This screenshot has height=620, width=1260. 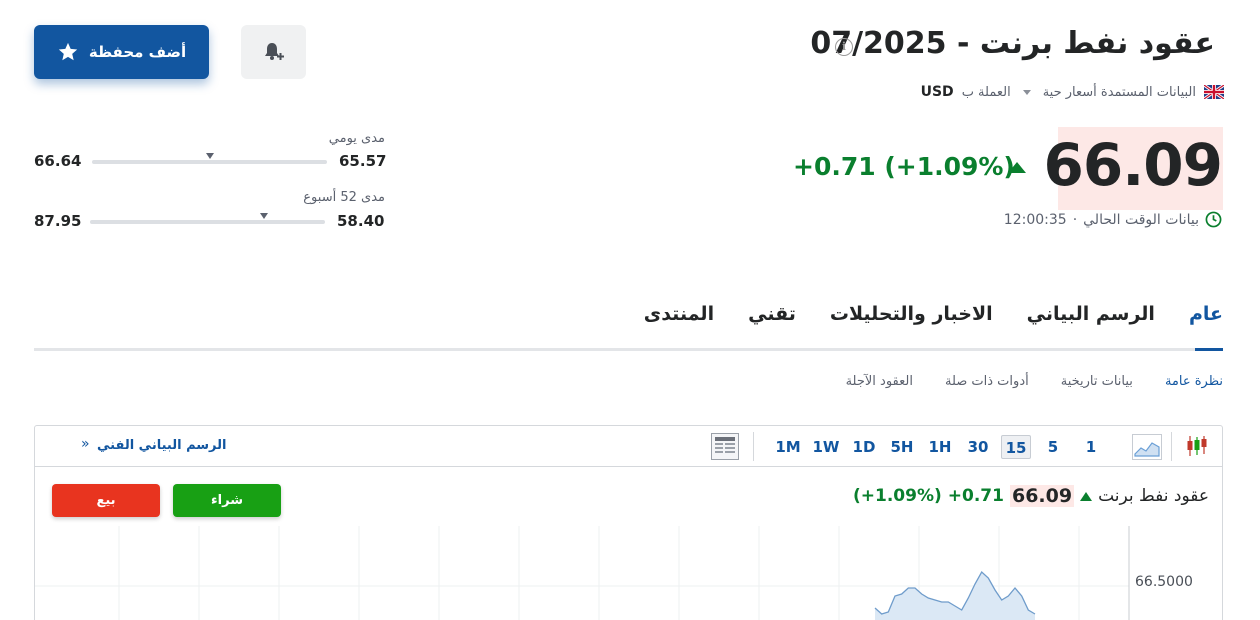 I want to click on timeframe-15: 15, so click(x=1016, y=447).